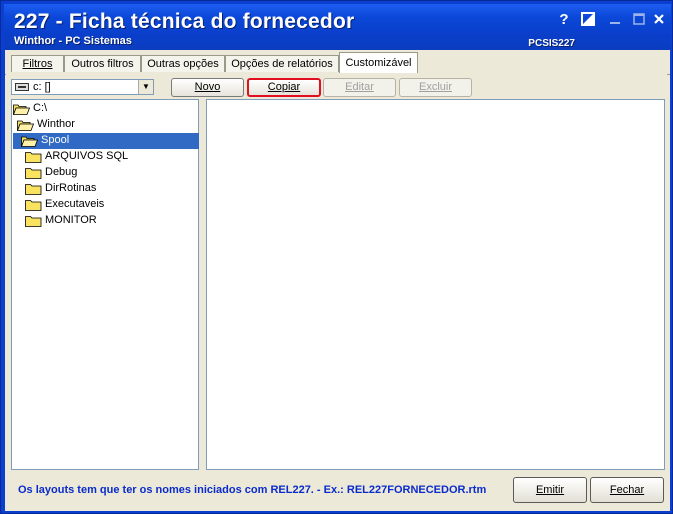  What do you see at coordinates (550, 490) in the screenshot?
I see `emitir-button: Emitir` at bounding box center [550, 490].